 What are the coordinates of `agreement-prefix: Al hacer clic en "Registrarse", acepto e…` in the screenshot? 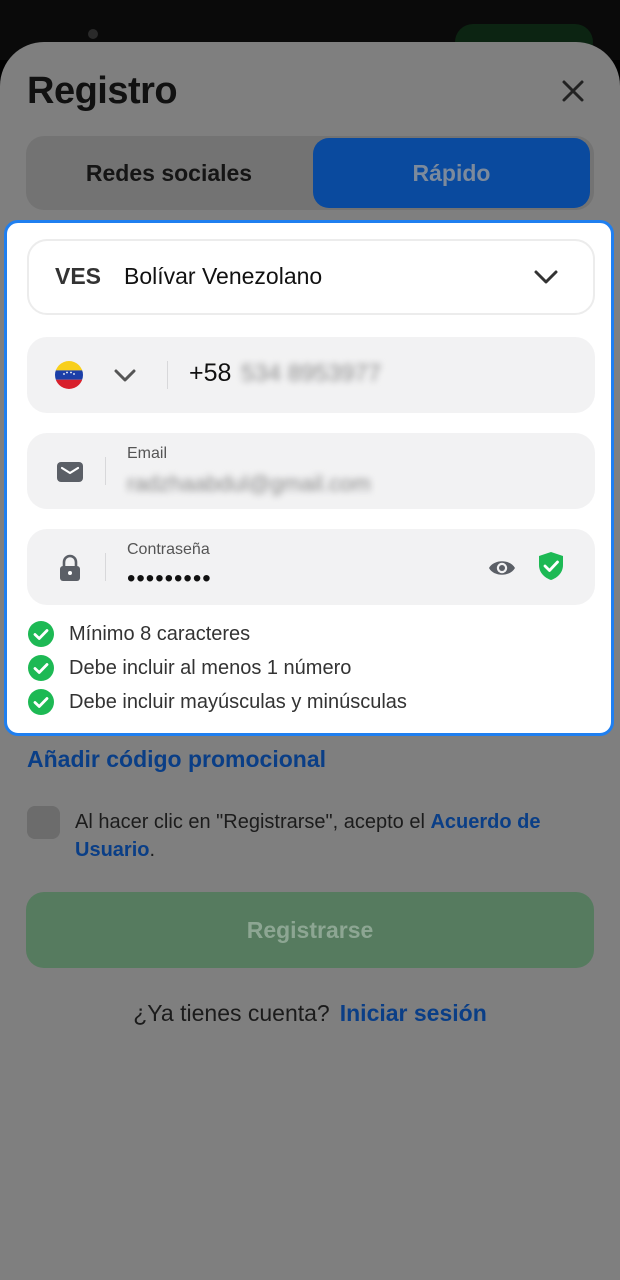 It's located at (253, 822).